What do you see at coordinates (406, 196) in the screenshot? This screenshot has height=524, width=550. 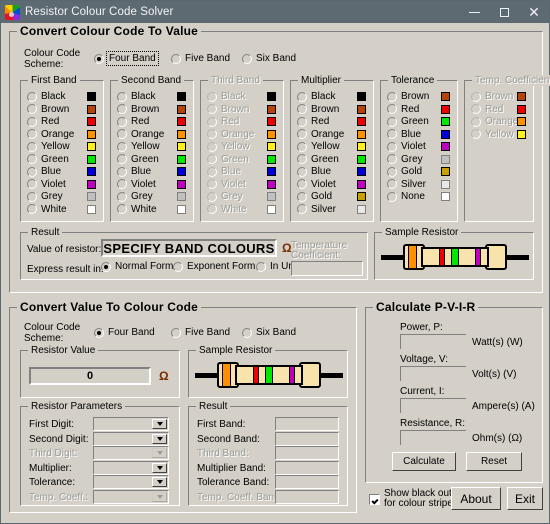 I see `colour-radio-none: None` at bounding box center [406, 196].